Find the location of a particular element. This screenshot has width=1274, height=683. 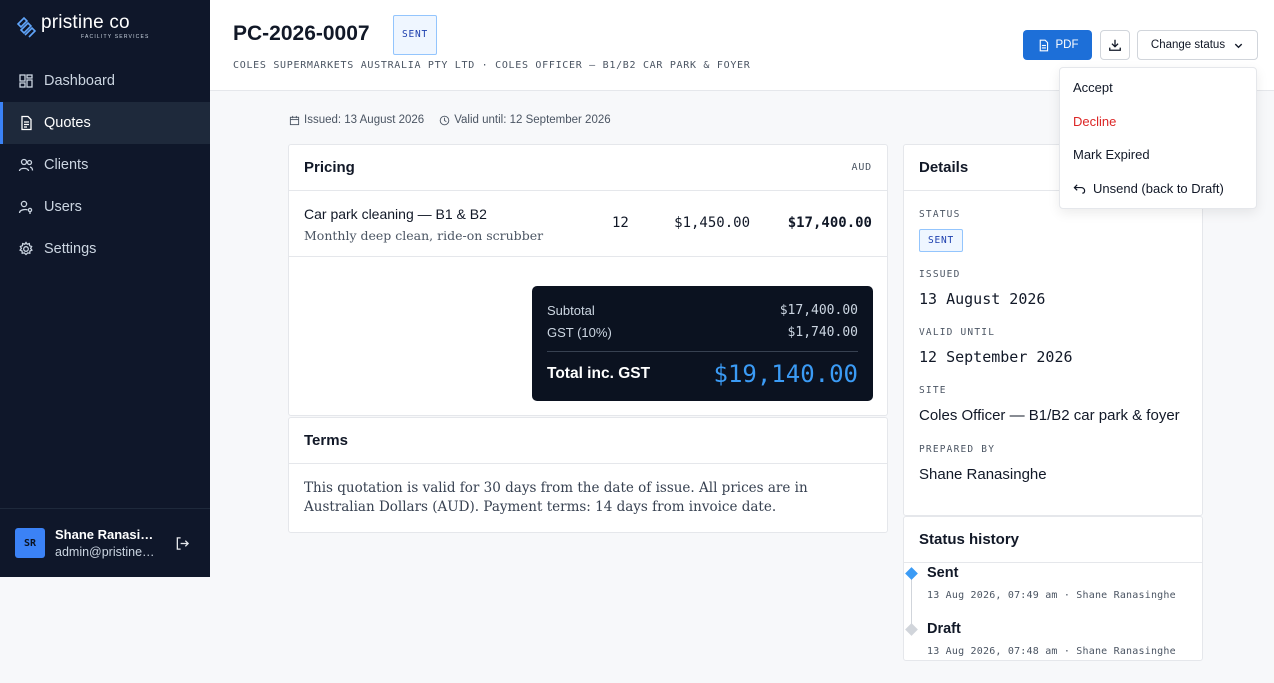

undo-icon is located at coordinates (1079, 189).